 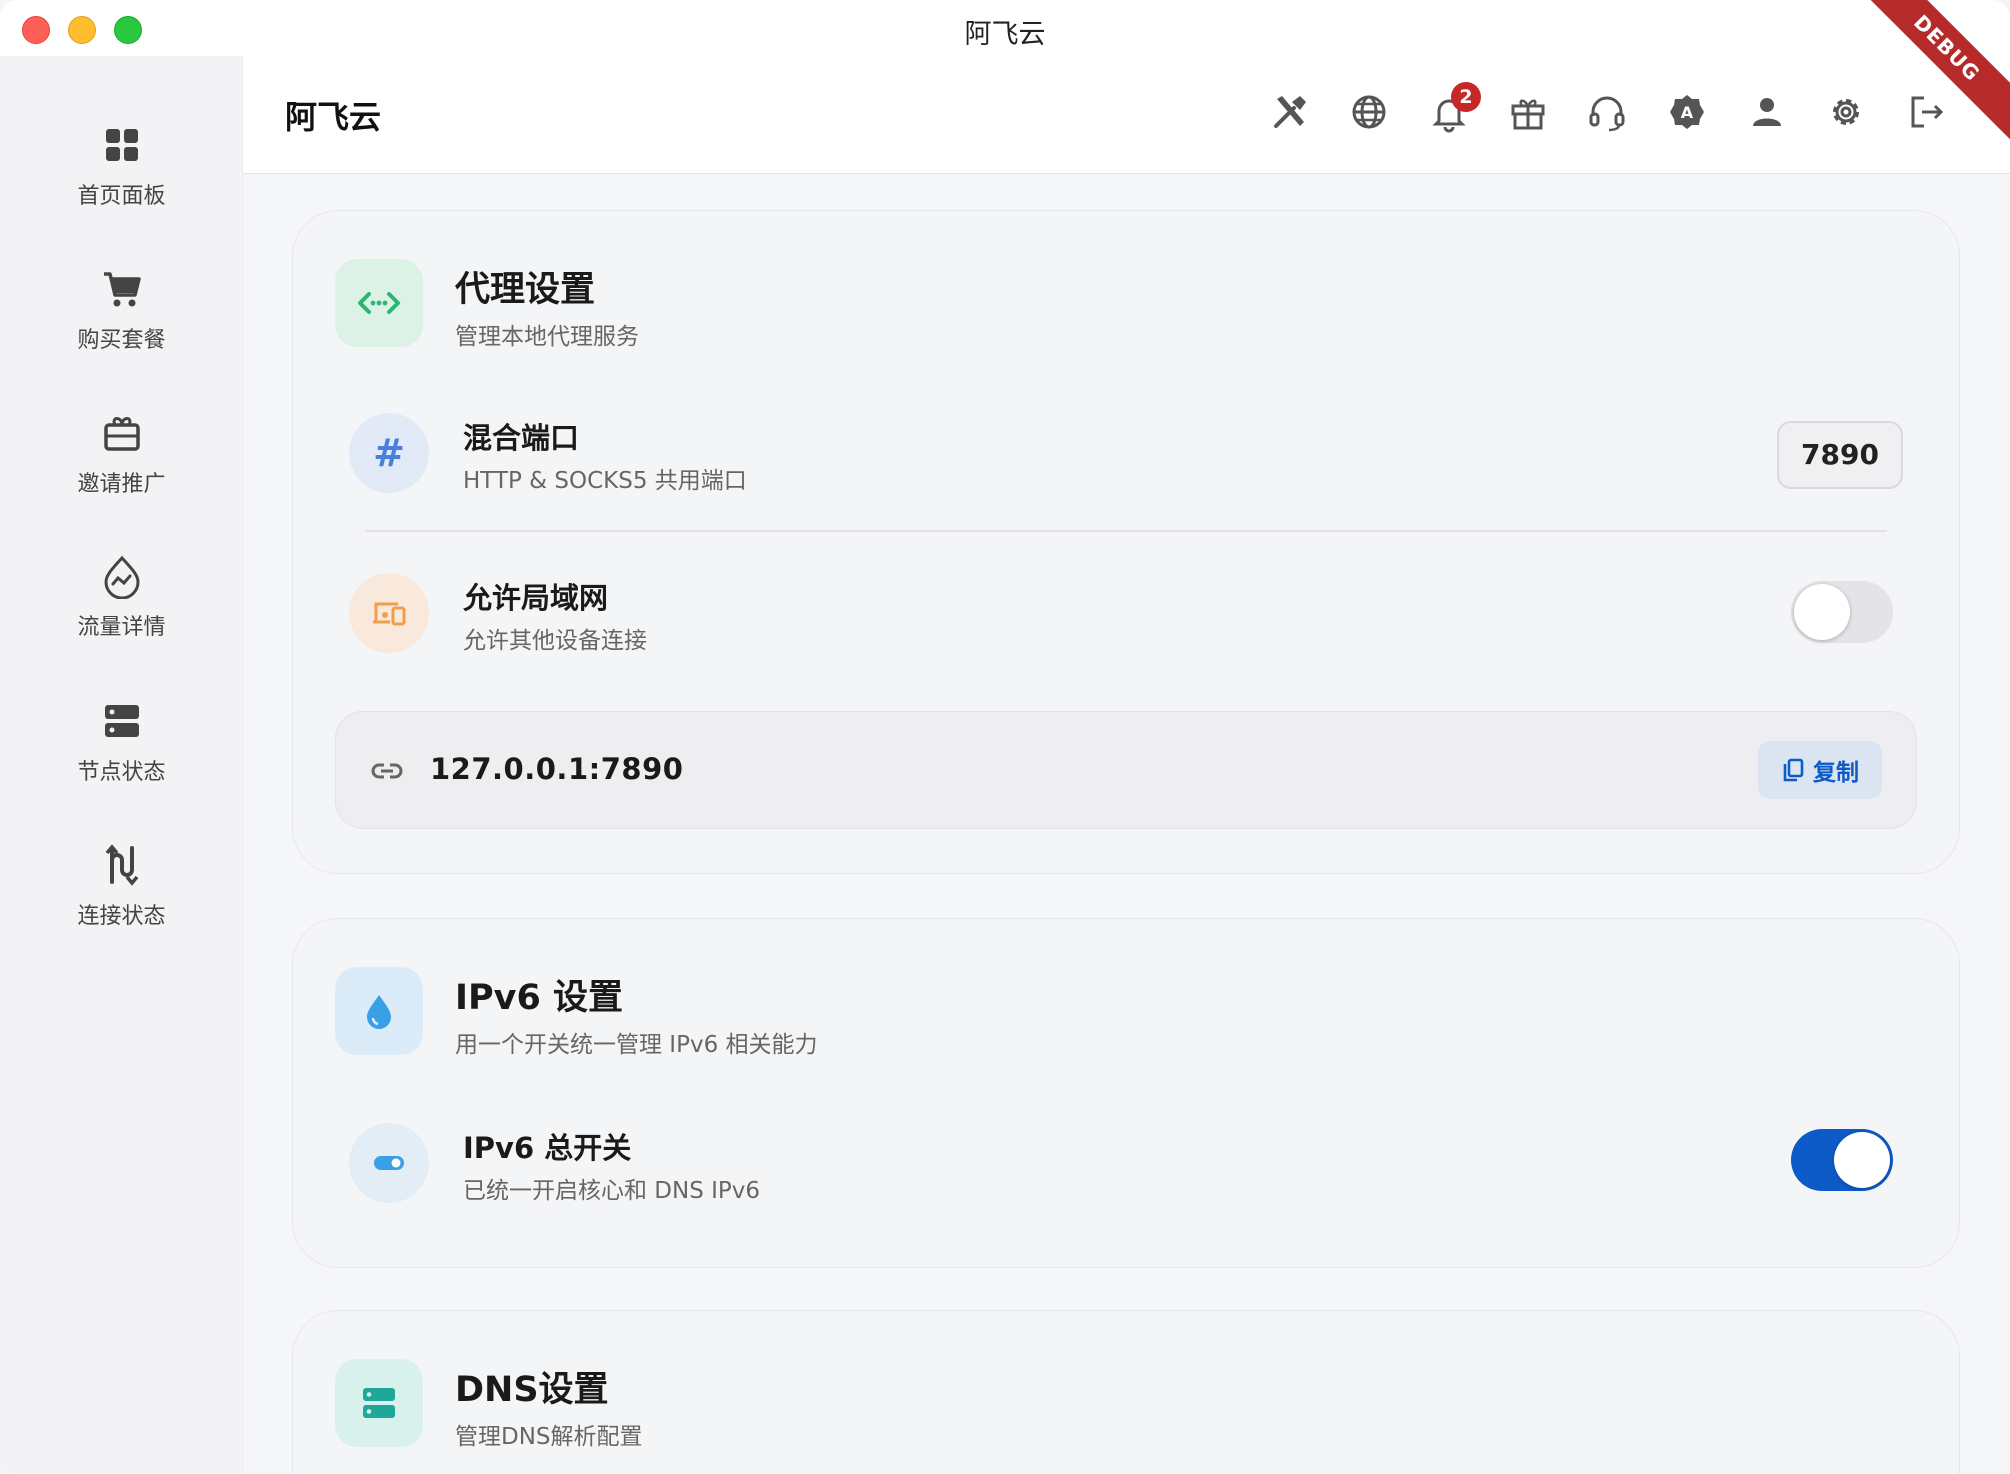 I want to click on copy-icon, so click(x=1793, y=770).